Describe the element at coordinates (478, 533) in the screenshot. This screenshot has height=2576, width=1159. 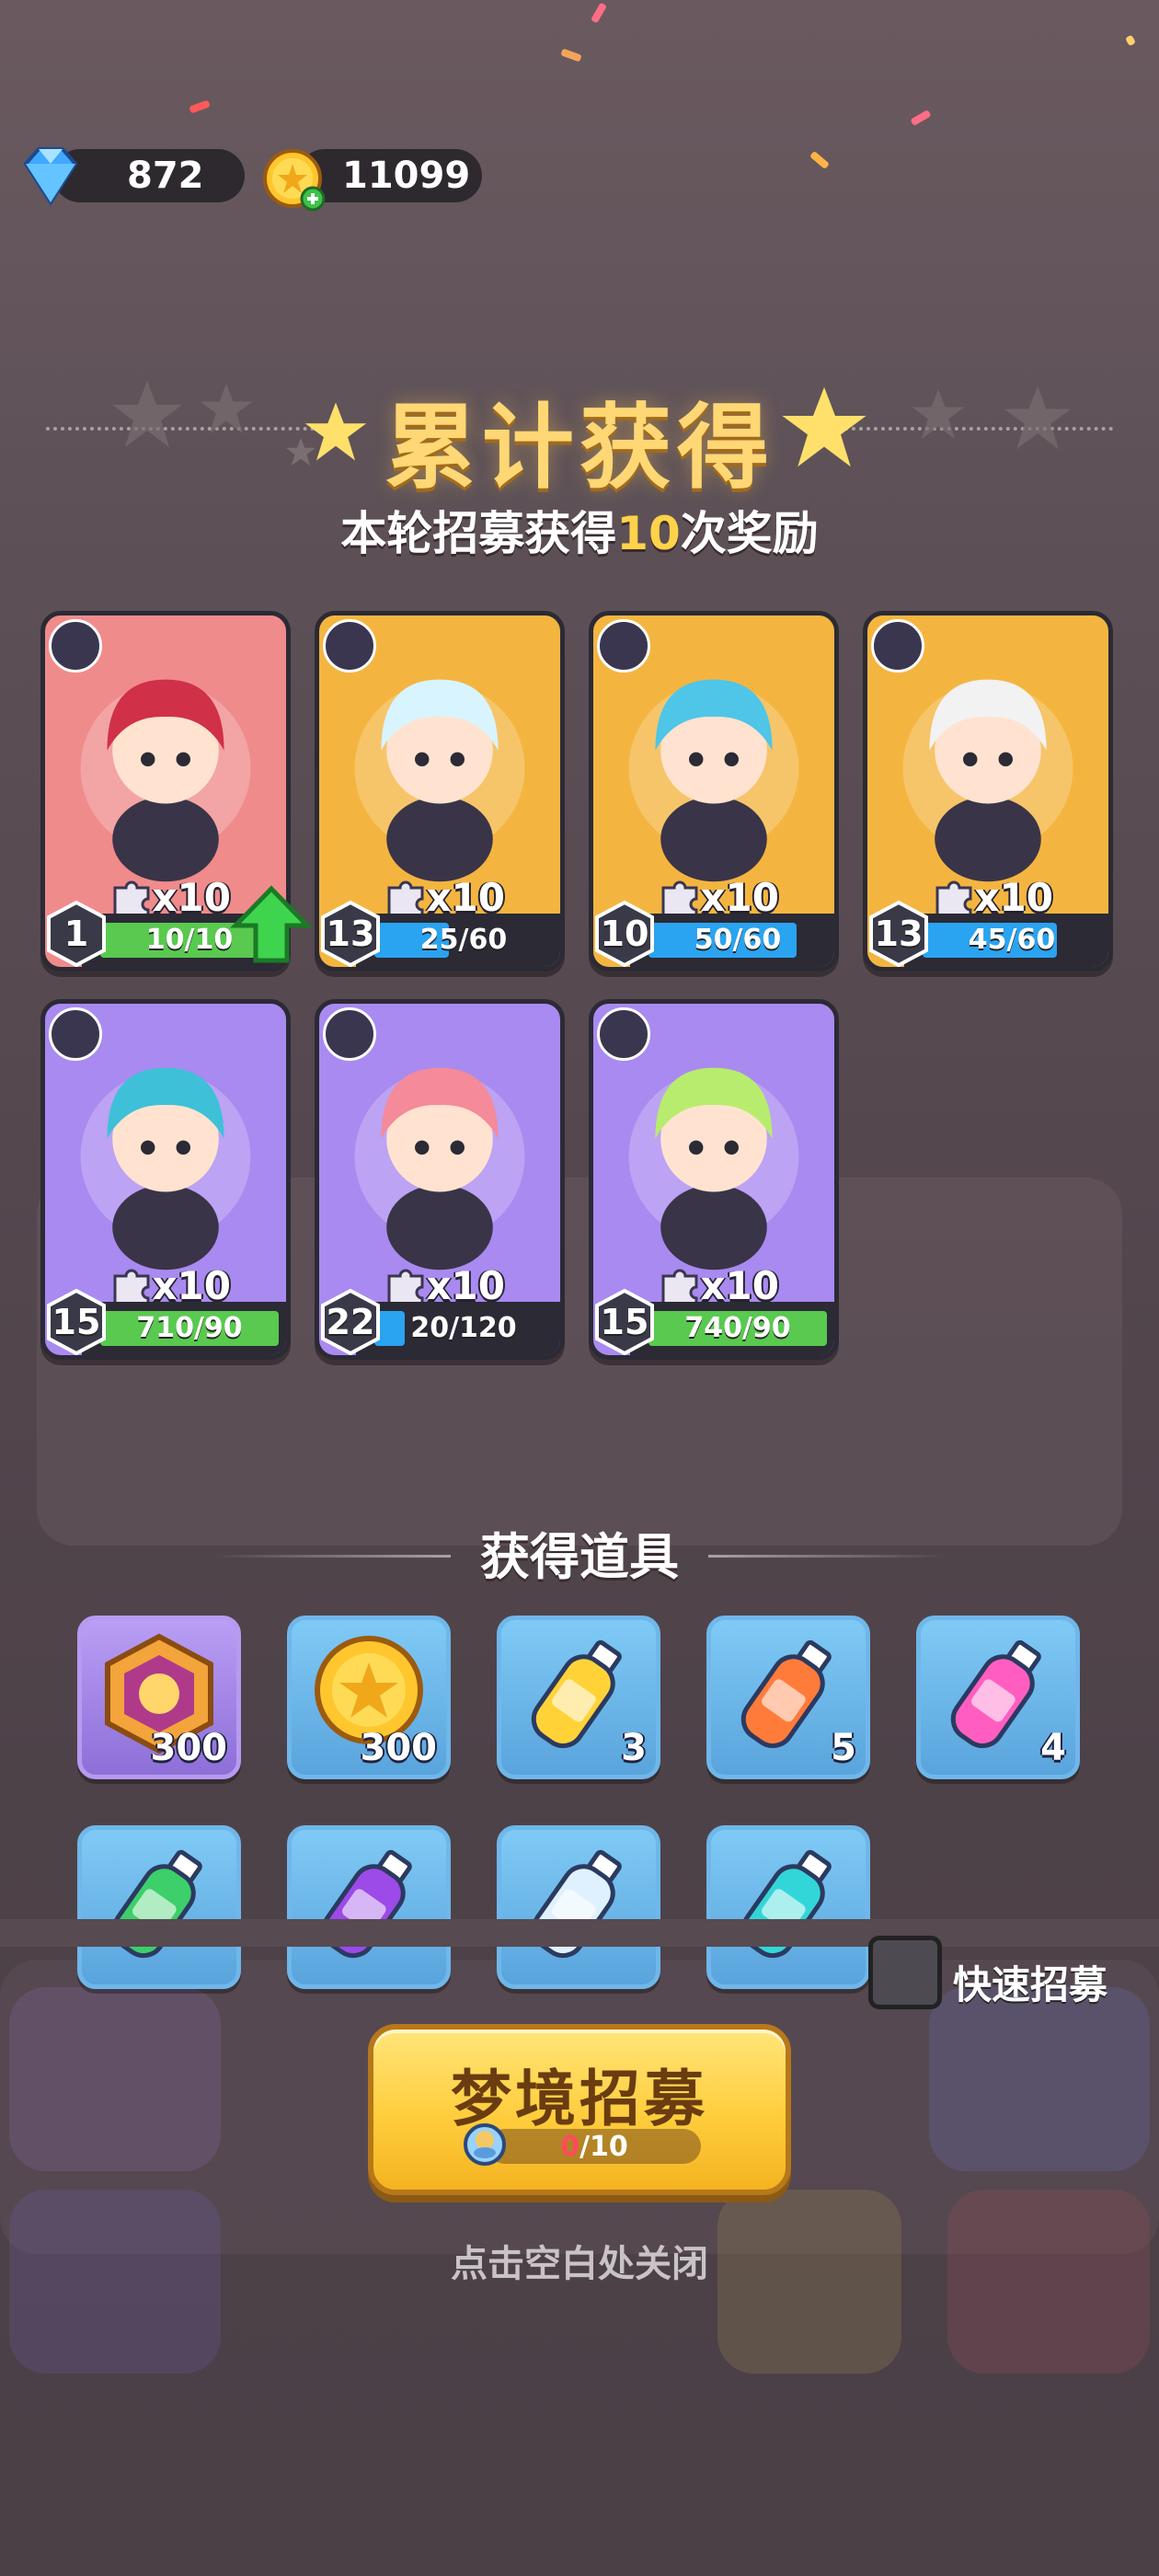
I see `subtitle-prefix: 本轮招募获得` at that location.